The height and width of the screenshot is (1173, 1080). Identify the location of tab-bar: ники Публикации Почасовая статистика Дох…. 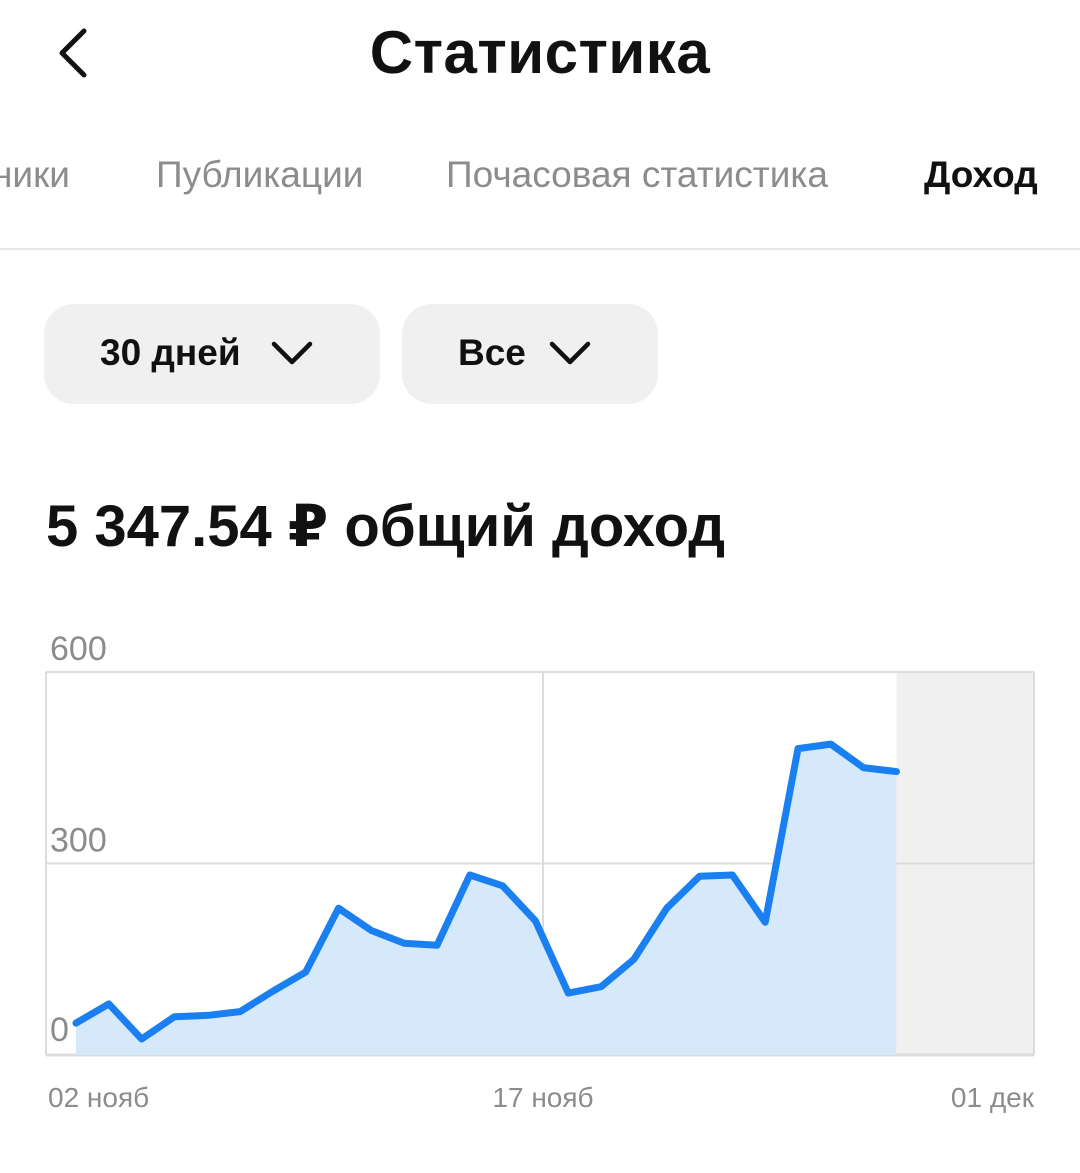
(540, 194).